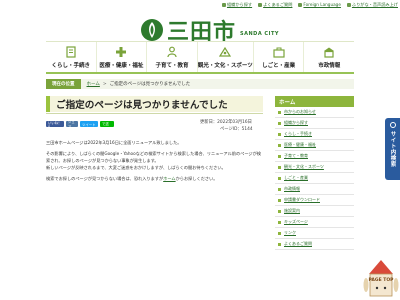 The width and height of the screenshot is (400, 300). I want to click on medical-icon, so click(121, 52).